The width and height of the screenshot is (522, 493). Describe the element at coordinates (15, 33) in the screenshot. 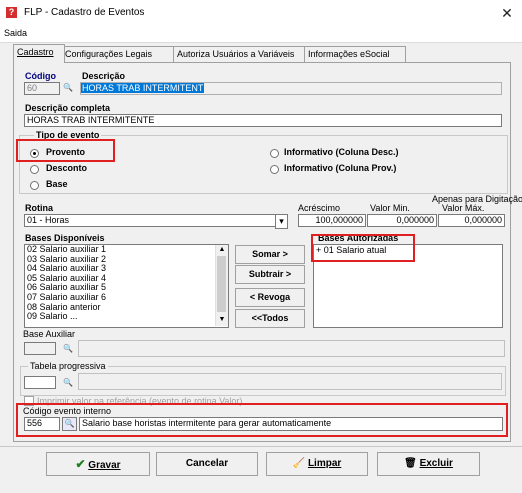

I see `menu-saida: Saida` at that location.